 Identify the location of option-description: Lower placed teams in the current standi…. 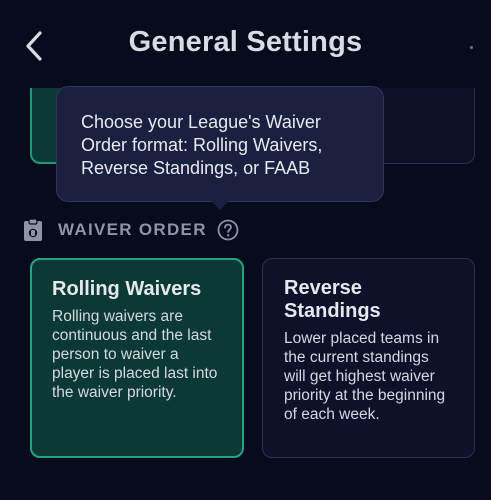
(365, 376).